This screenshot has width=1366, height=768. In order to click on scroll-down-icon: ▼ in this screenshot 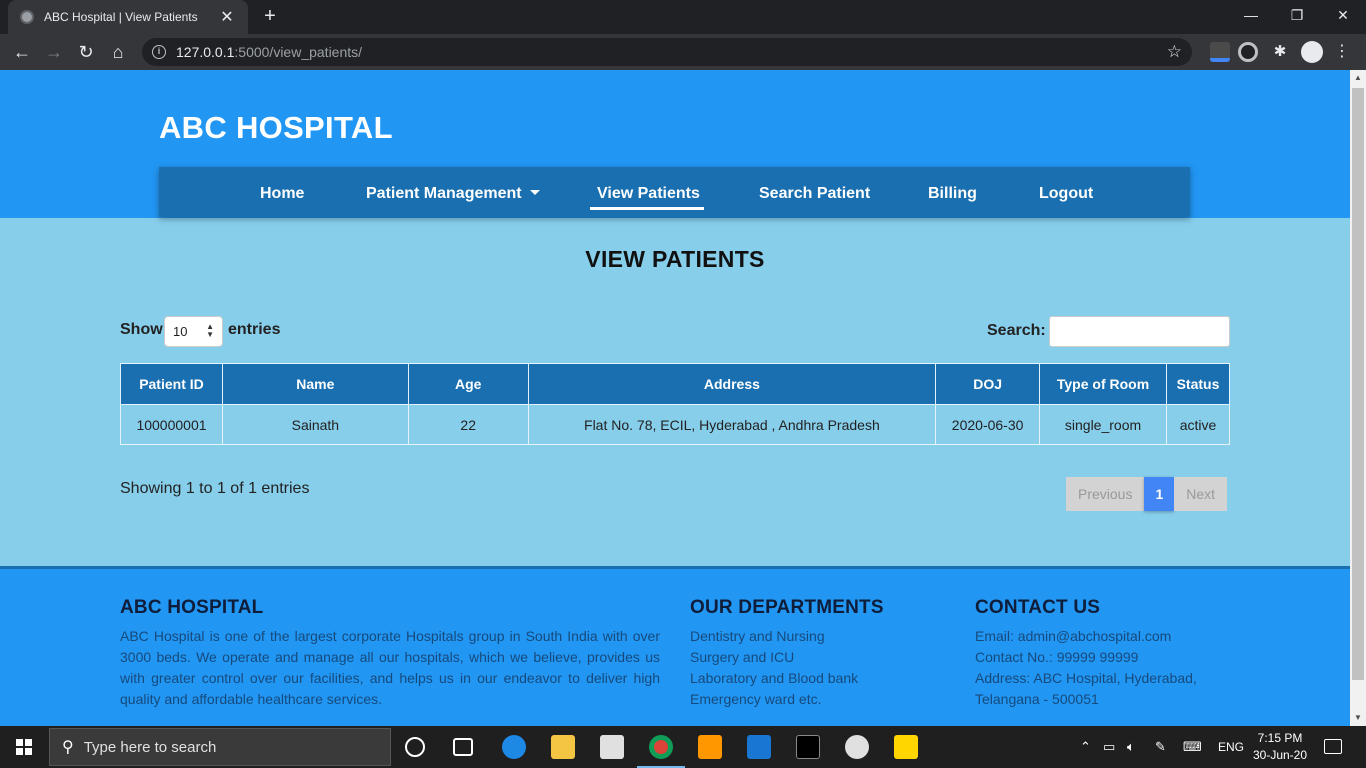, I will do `click(1358, 718)`.